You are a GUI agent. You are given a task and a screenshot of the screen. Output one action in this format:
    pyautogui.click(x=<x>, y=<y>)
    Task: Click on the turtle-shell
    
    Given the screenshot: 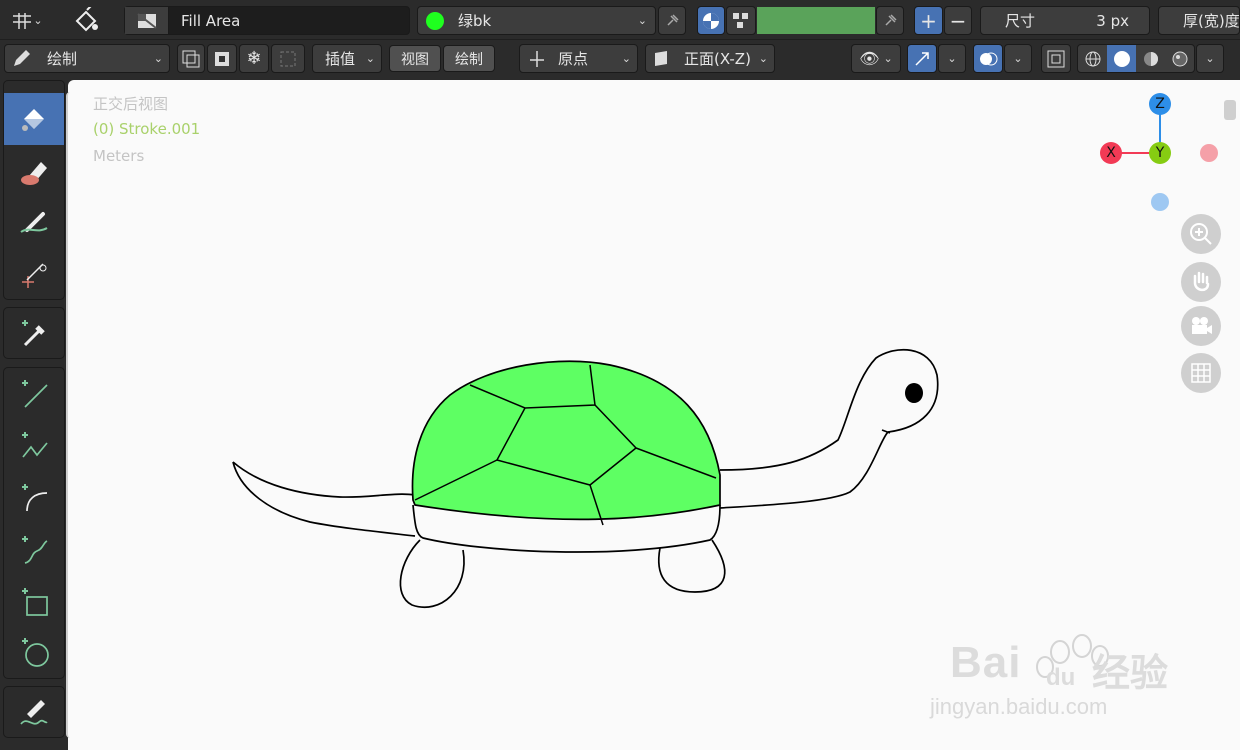 What is the action you would take?
    pyautogui.click(x=566, y=440)
    